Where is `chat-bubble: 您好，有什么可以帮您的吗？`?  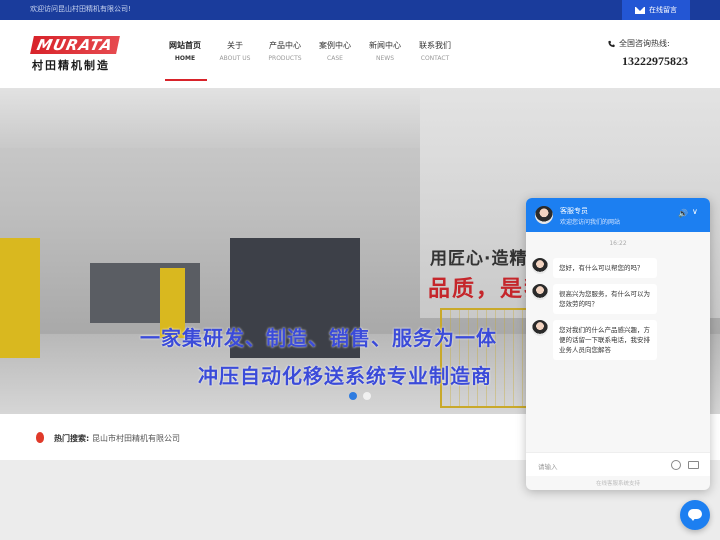 chat-bubble: 您好，有什么可以帮您的吗？ is located at coordinates (605, 268).